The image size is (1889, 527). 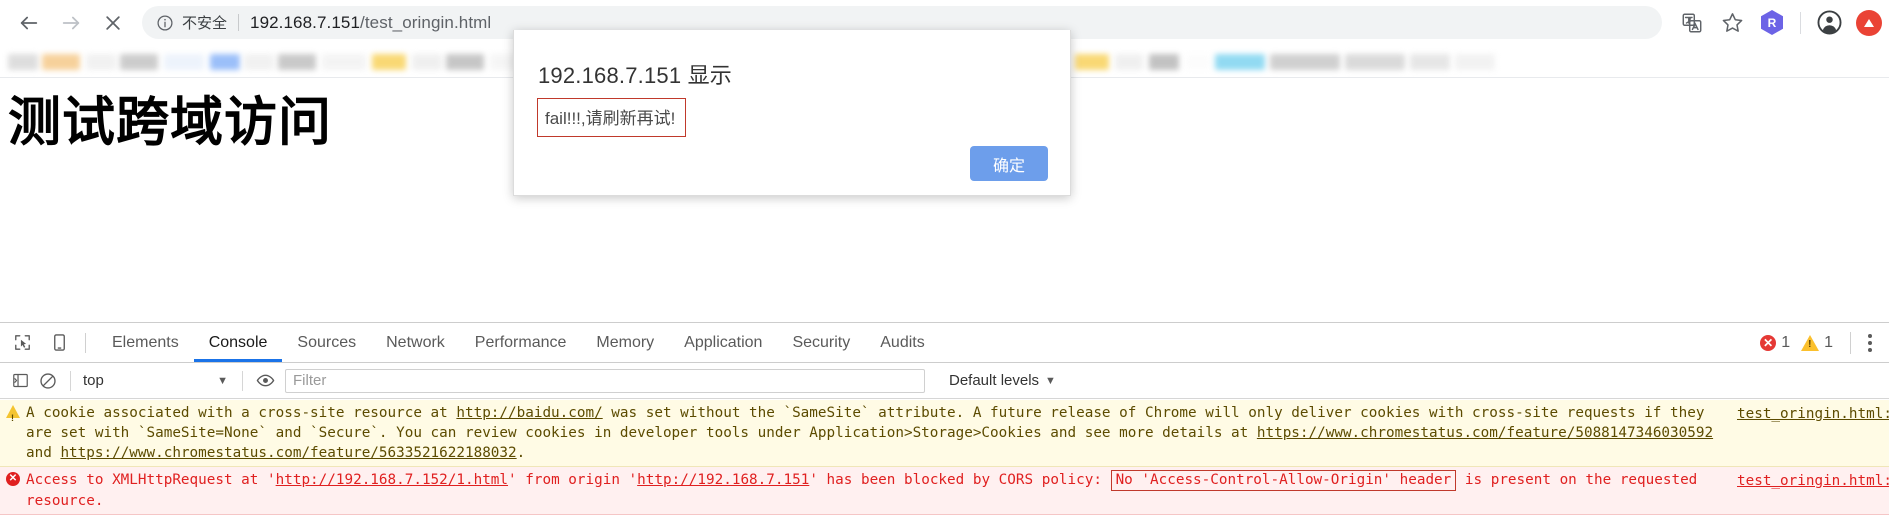 I want to click on message-gutter, so click(x=13, y=415).